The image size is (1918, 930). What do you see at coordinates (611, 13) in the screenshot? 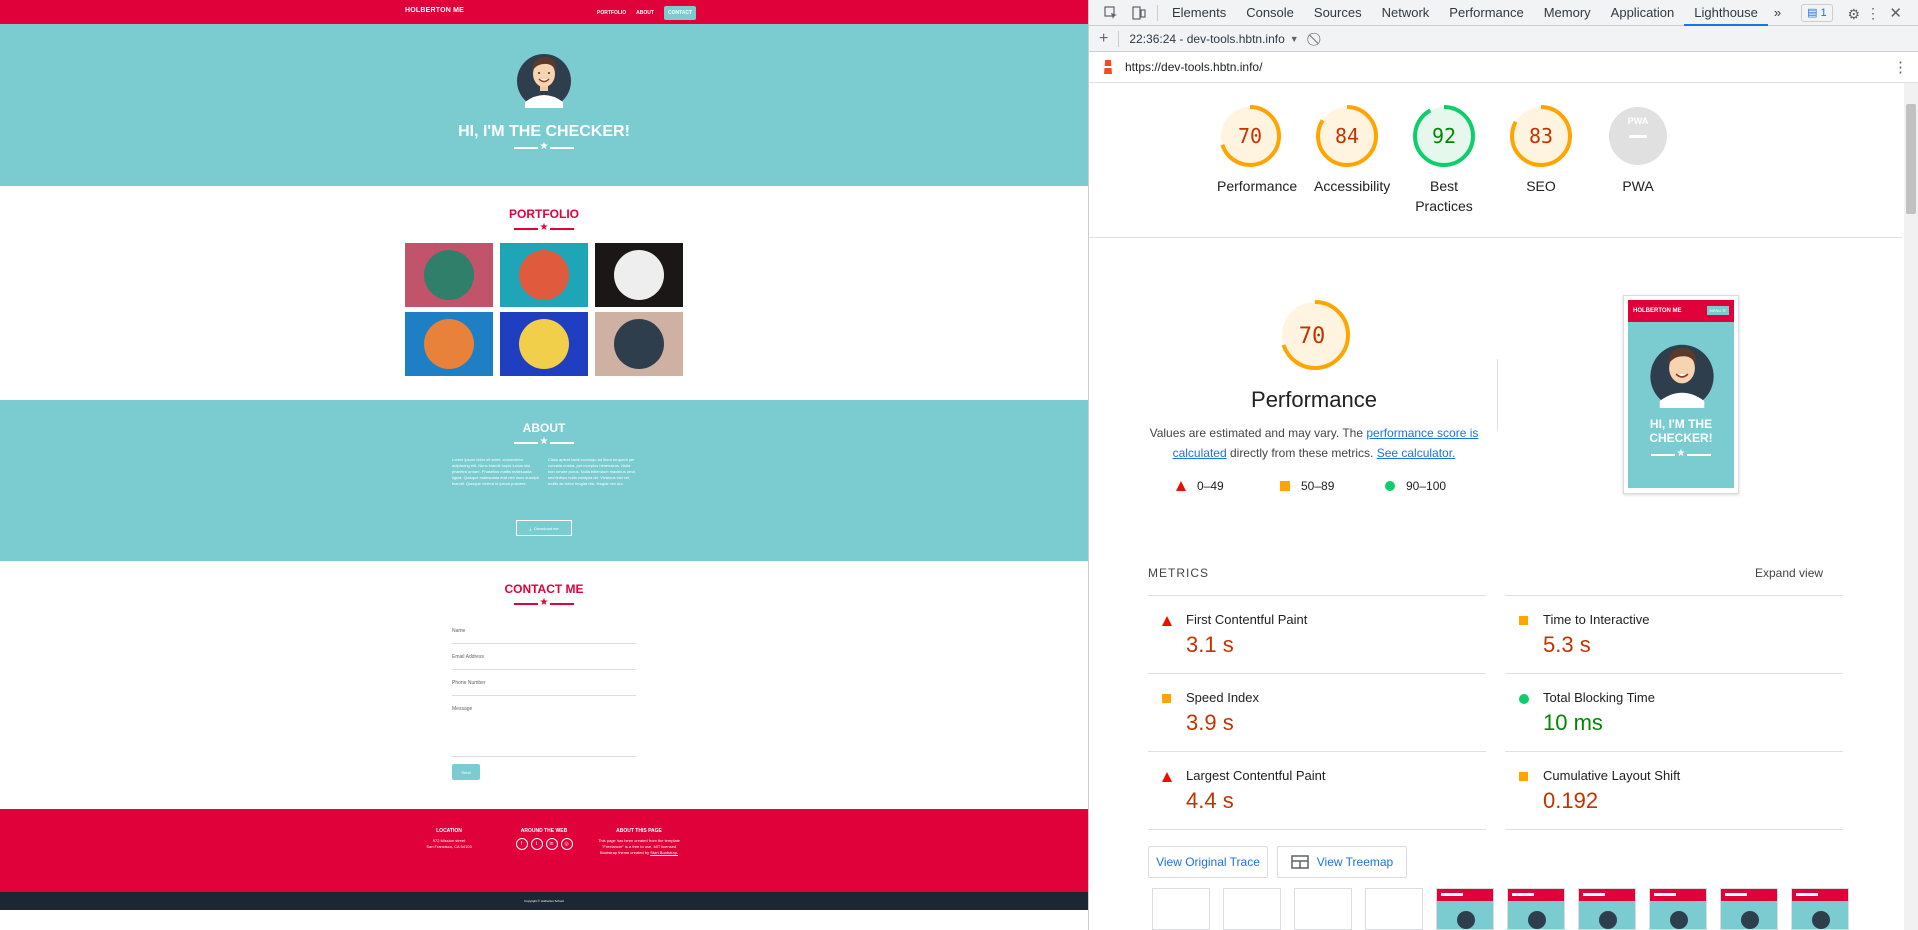
I see `nav-portfolio: PORTFOLIO` at bounding box center [611, 13].